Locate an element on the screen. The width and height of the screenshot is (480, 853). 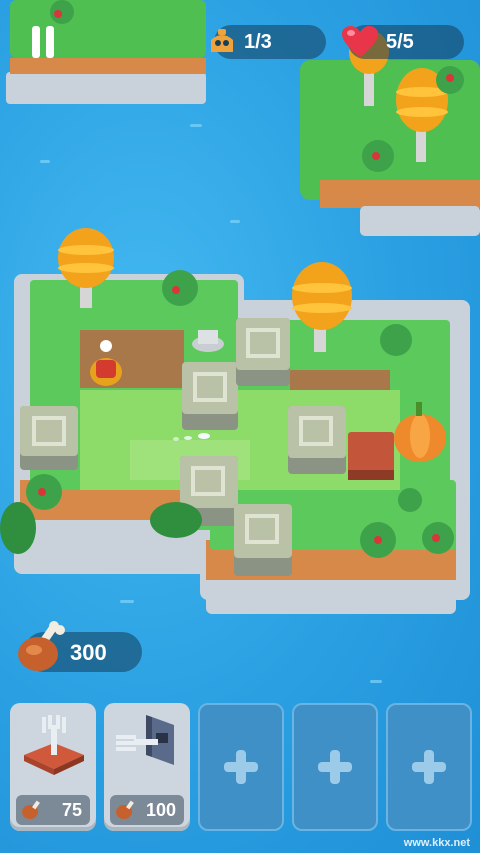
pause-icon is located at coordinates (36, 42).